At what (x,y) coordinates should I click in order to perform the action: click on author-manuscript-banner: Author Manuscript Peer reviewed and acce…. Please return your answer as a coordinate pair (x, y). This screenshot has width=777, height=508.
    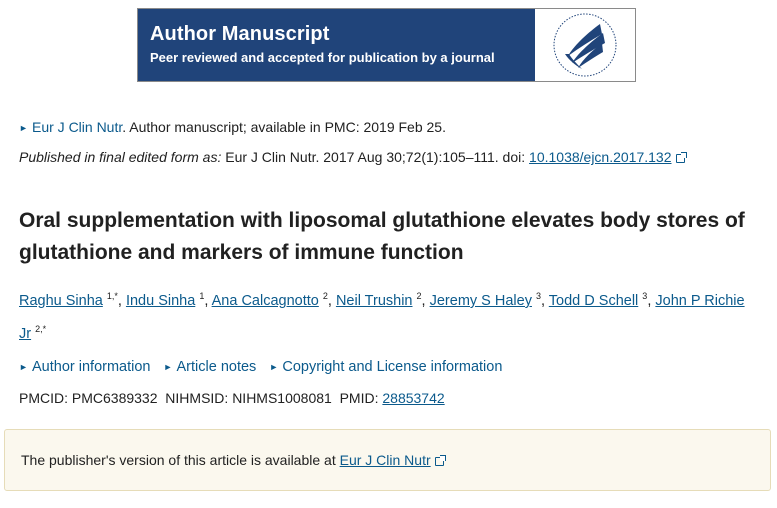
    Looking at the image, I should click on (386, 45).